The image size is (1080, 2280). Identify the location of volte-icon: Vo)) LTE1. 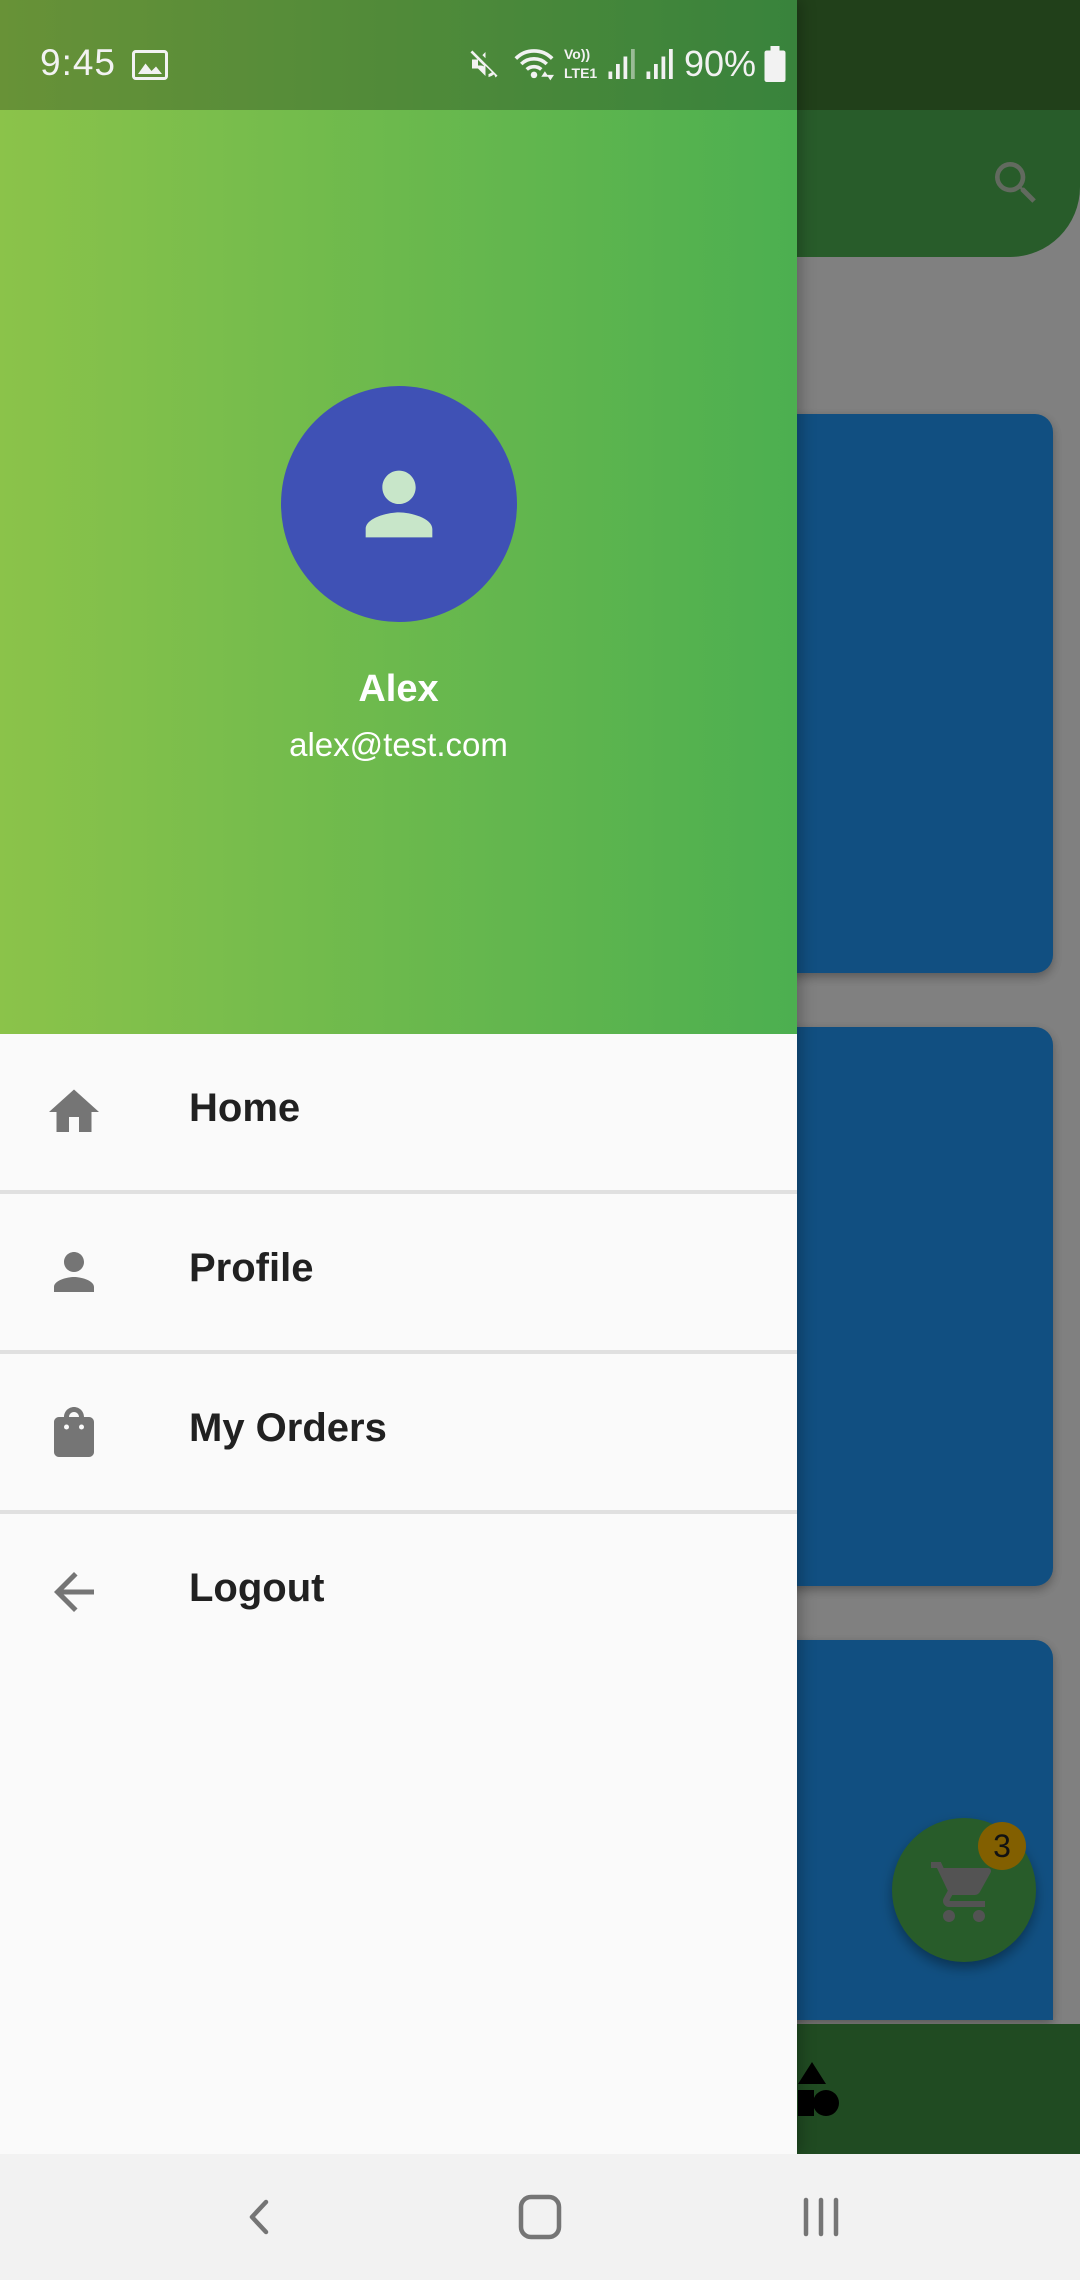
(580, 63).